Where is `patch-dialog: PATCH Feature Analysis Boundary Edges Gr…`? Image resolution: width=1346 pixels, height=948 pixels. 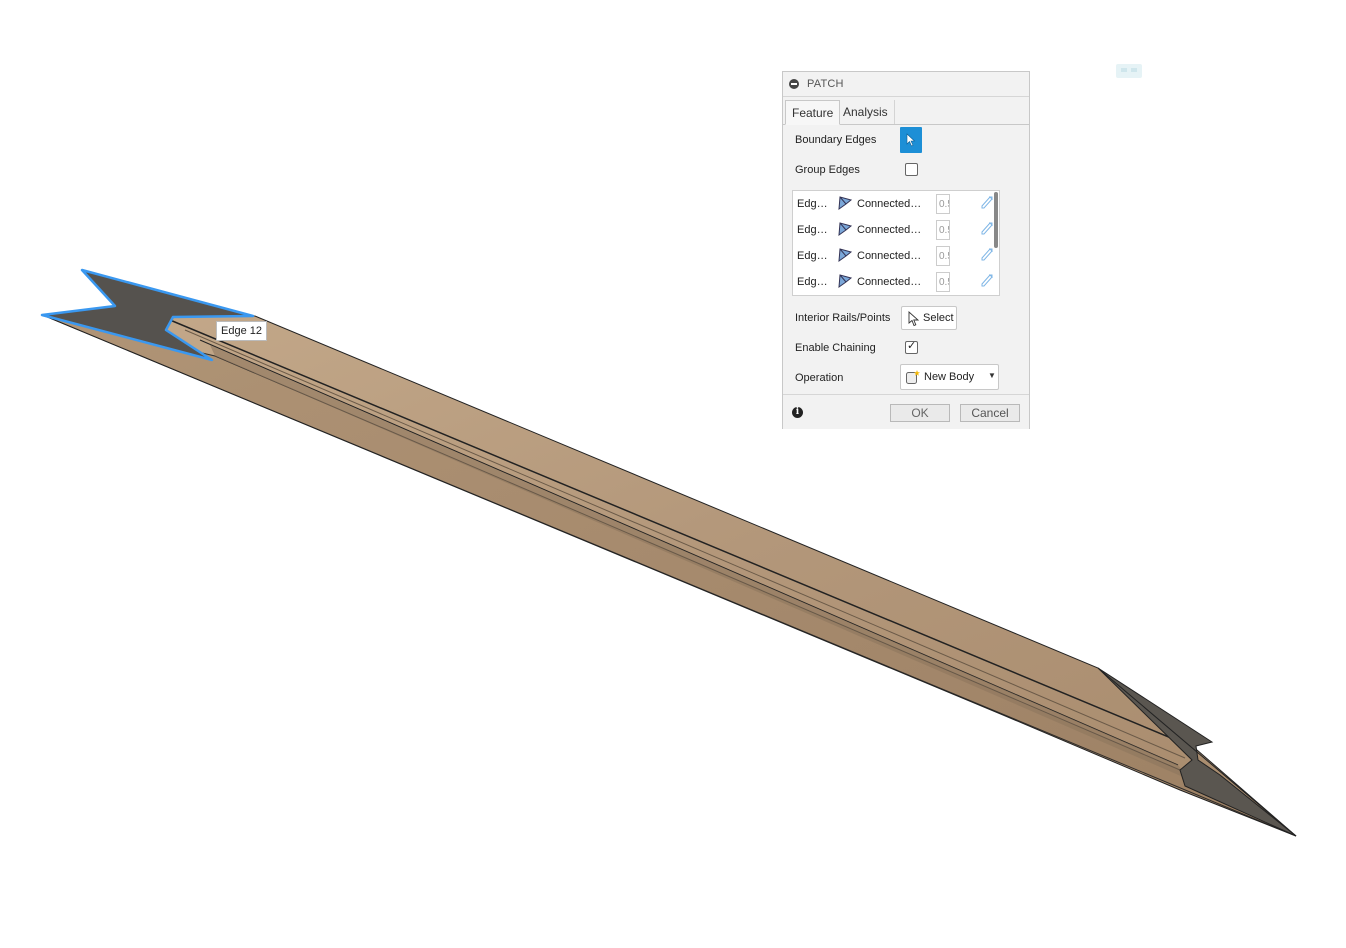 patch-dialog: PATCH Feature Analysis Boundary Edges Gr… is located at coordinates (906, 250).